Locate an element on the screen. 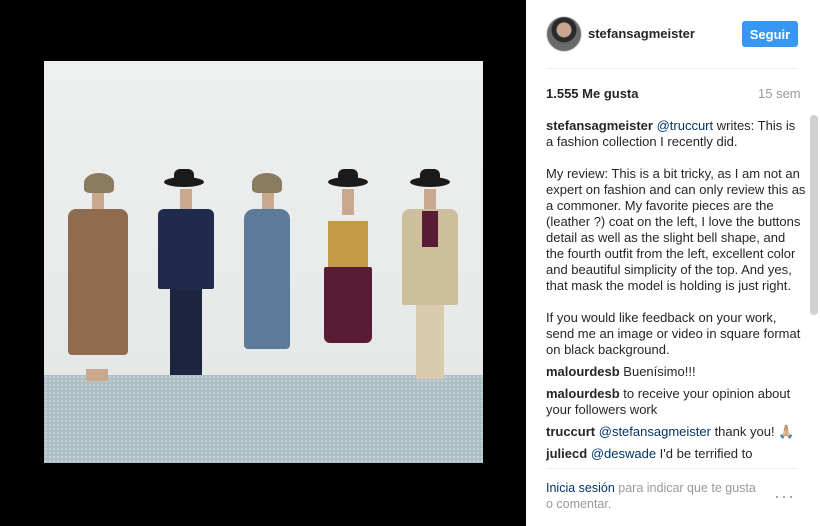 The image size is (820, 526). caption-mention: @truccurt is located at coordinates (685, 125).